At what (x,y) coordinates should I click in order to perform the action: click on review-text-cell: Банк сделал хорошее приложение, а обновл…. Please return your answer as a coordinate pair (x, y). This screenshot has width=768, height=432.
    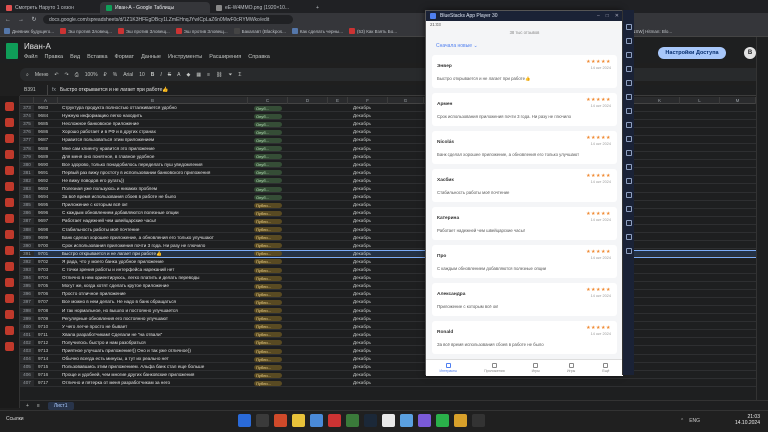
    Looking at the image, I should click on (157, 238).